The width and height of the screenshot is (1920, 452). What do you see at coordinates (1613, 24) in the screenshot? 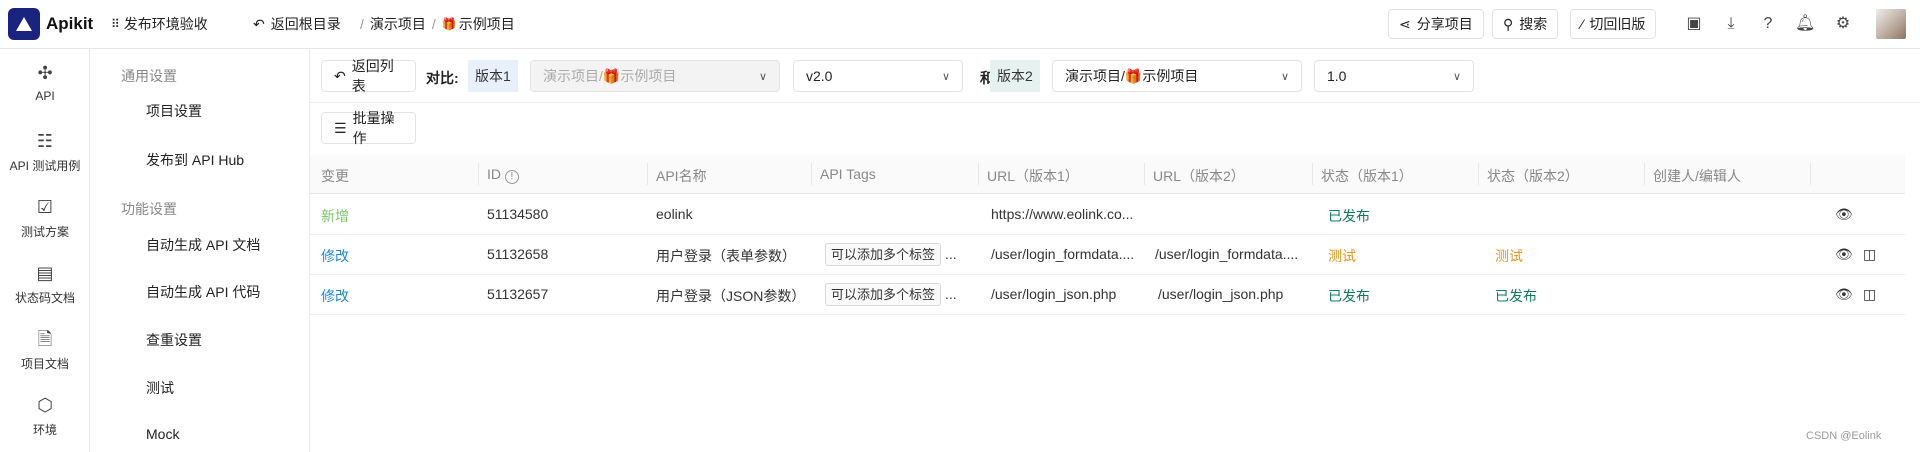
I see `switch-old-version-button: ⁄ 切回旧版` at bounding box center [1613, 24].